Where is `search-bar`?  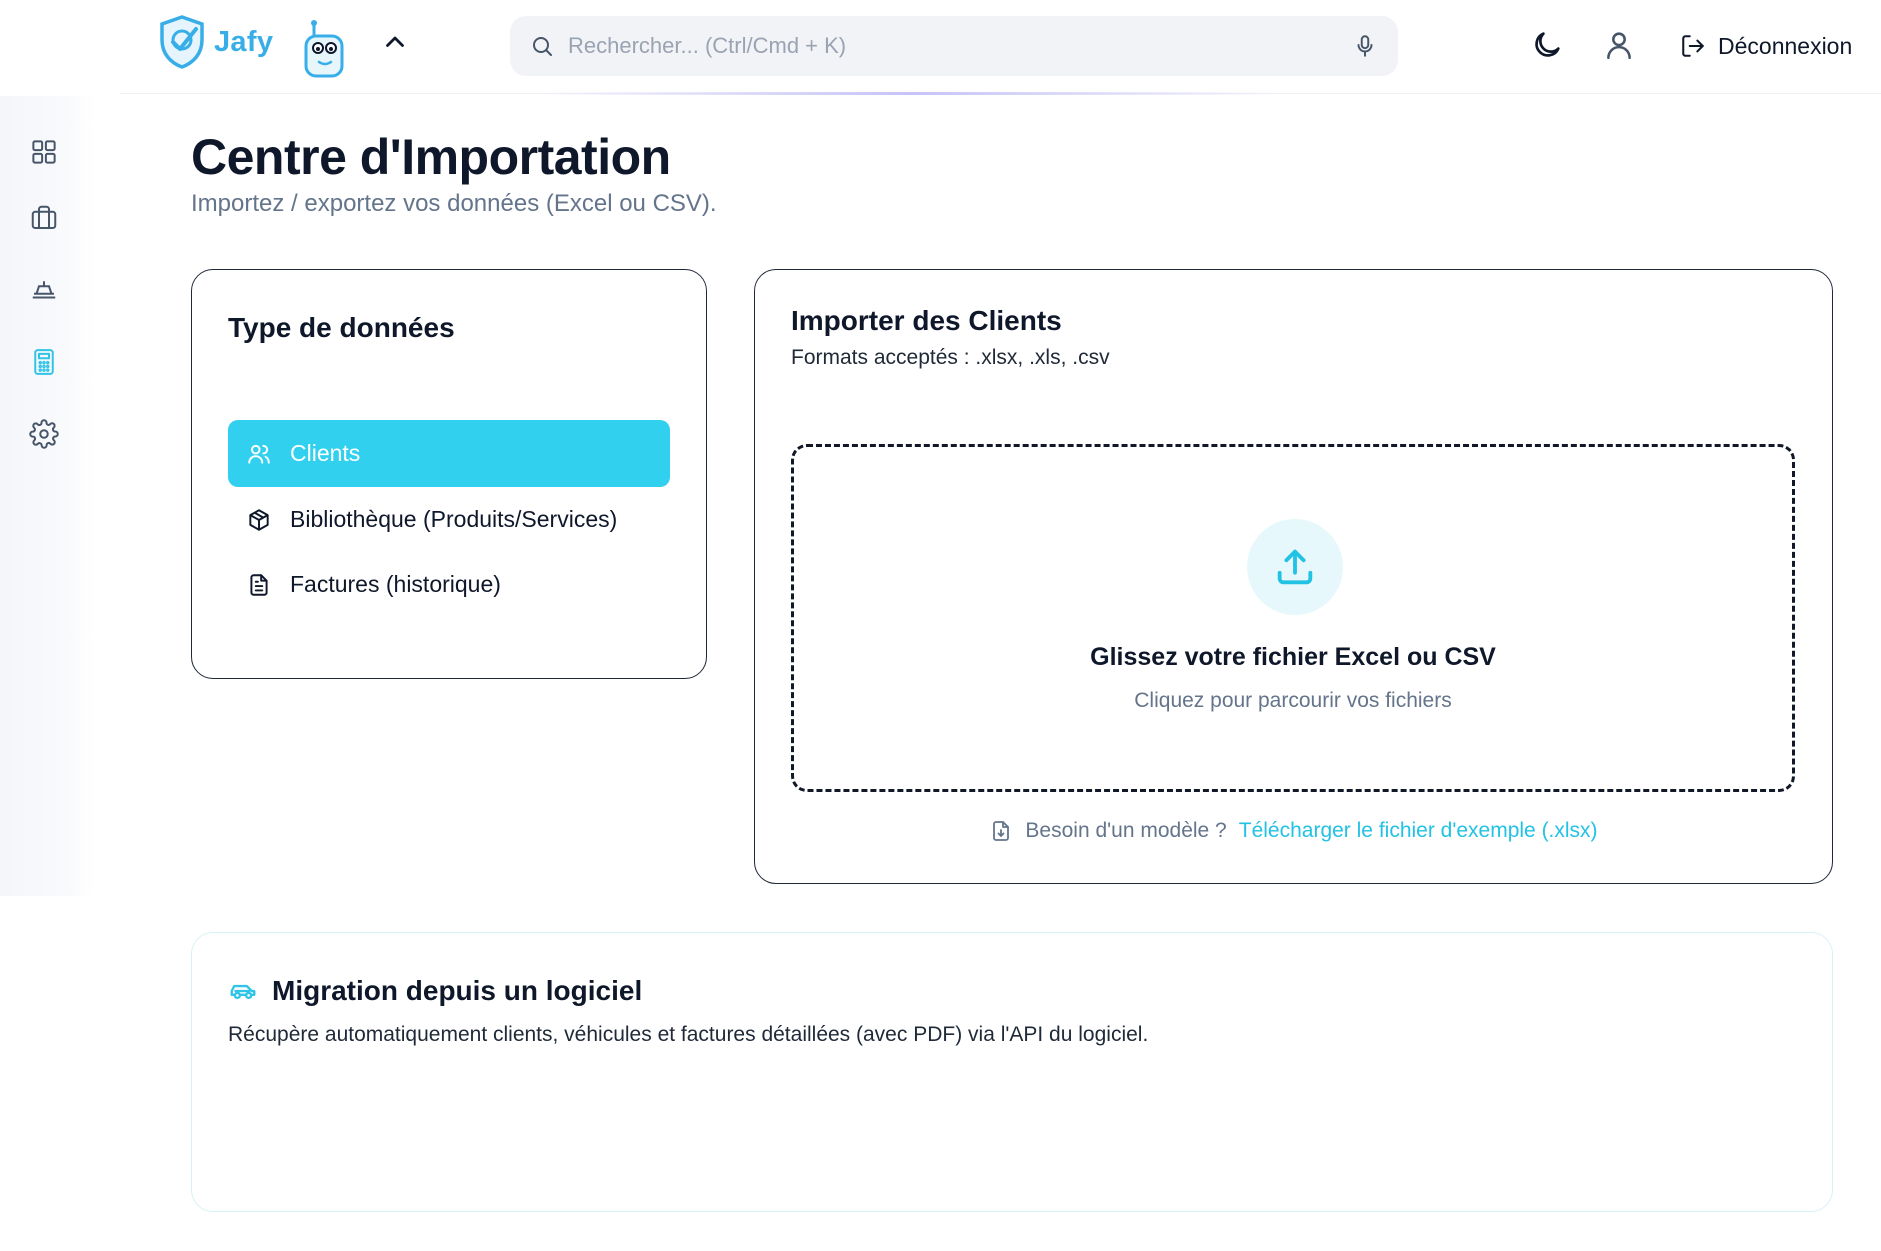
search-bar is located at coordinates (954, 46).